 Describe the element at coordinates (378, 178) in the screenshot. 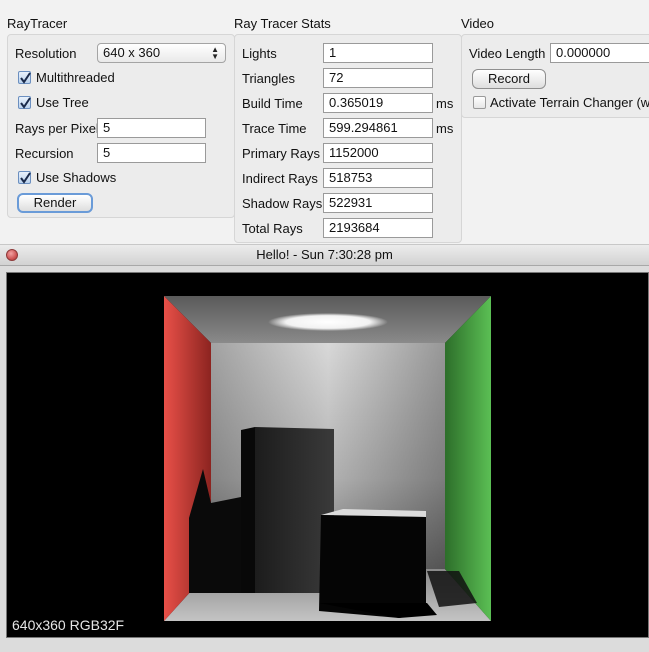

I see `stat-value: 518753` at that location.